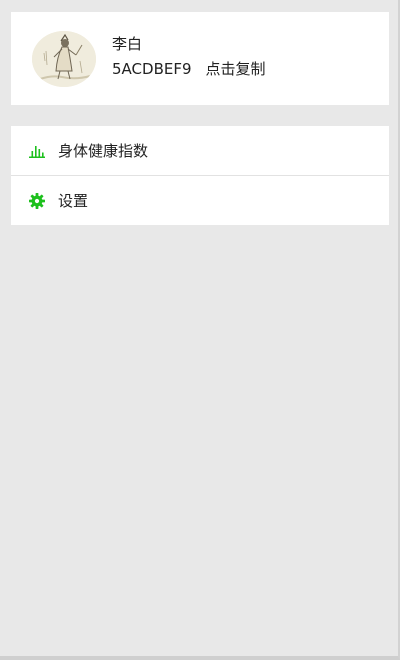 The height and width of the screenshot is (660, 400). What do you see at coordinates (200, 150) in the screenshot?
I see `menu-item-health-index: 身体健康指数` at bounding box center [200, 150].